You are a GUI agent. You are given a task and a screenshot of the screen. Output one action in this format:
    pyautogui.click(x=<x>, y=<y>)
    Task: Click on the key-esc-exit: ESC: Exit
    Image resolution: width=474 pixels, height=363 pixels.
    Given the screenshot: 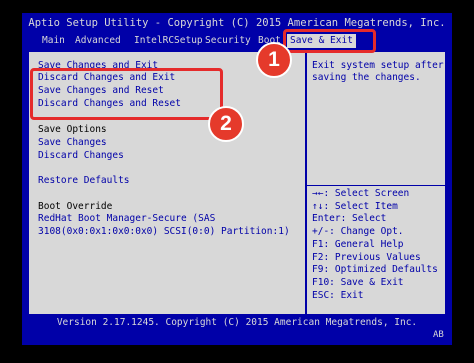 What is the action you would take?
    pyautogui.click(x=338, y=295)
    